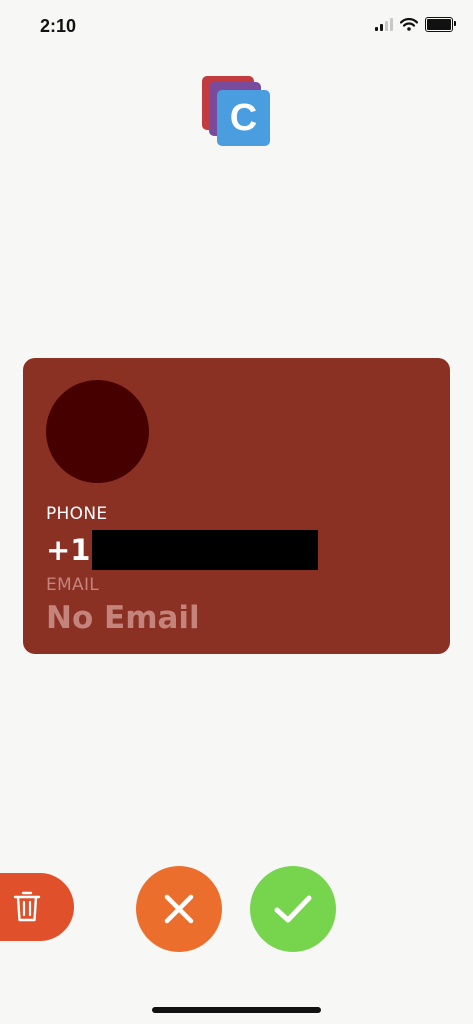 This screenshot has width=473, height=1024. I want to click on phone-value: +1, so click(182, 550).